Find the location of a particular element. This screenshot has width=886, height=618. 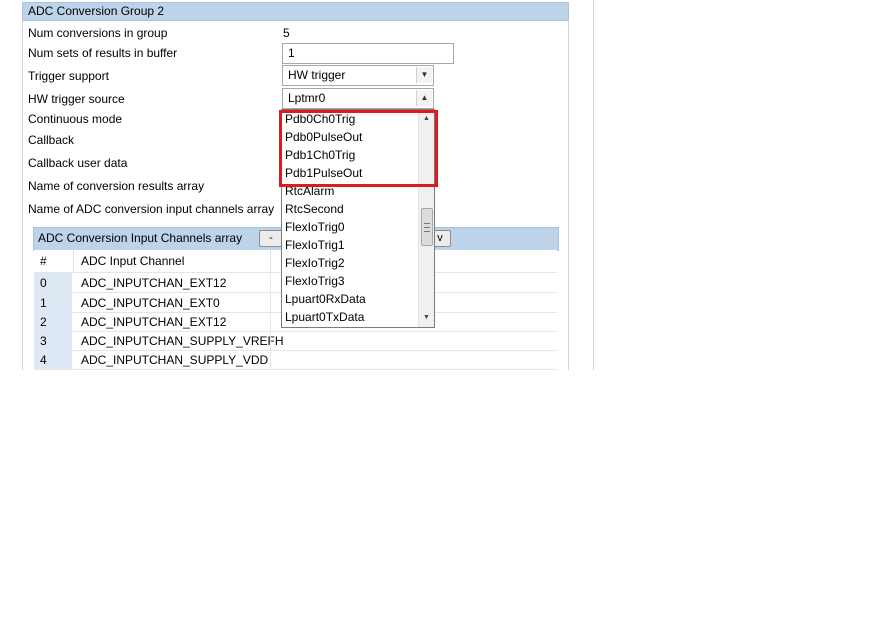

group-title: ADC Conversion Group 2 is located at coordinates (96, 11).